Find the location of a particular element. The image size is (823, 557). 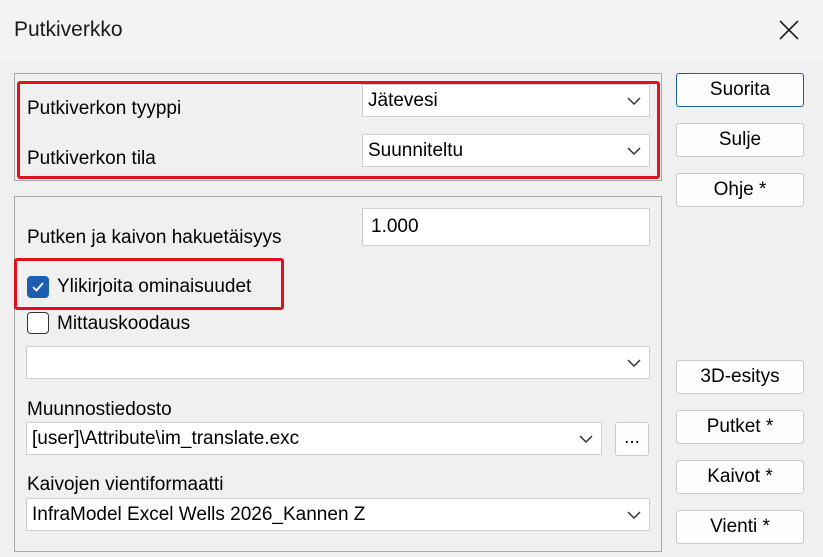

export-format-value: InfraModel Excel Wells 2026_Kannen Z is located at coordinates (199, 514).